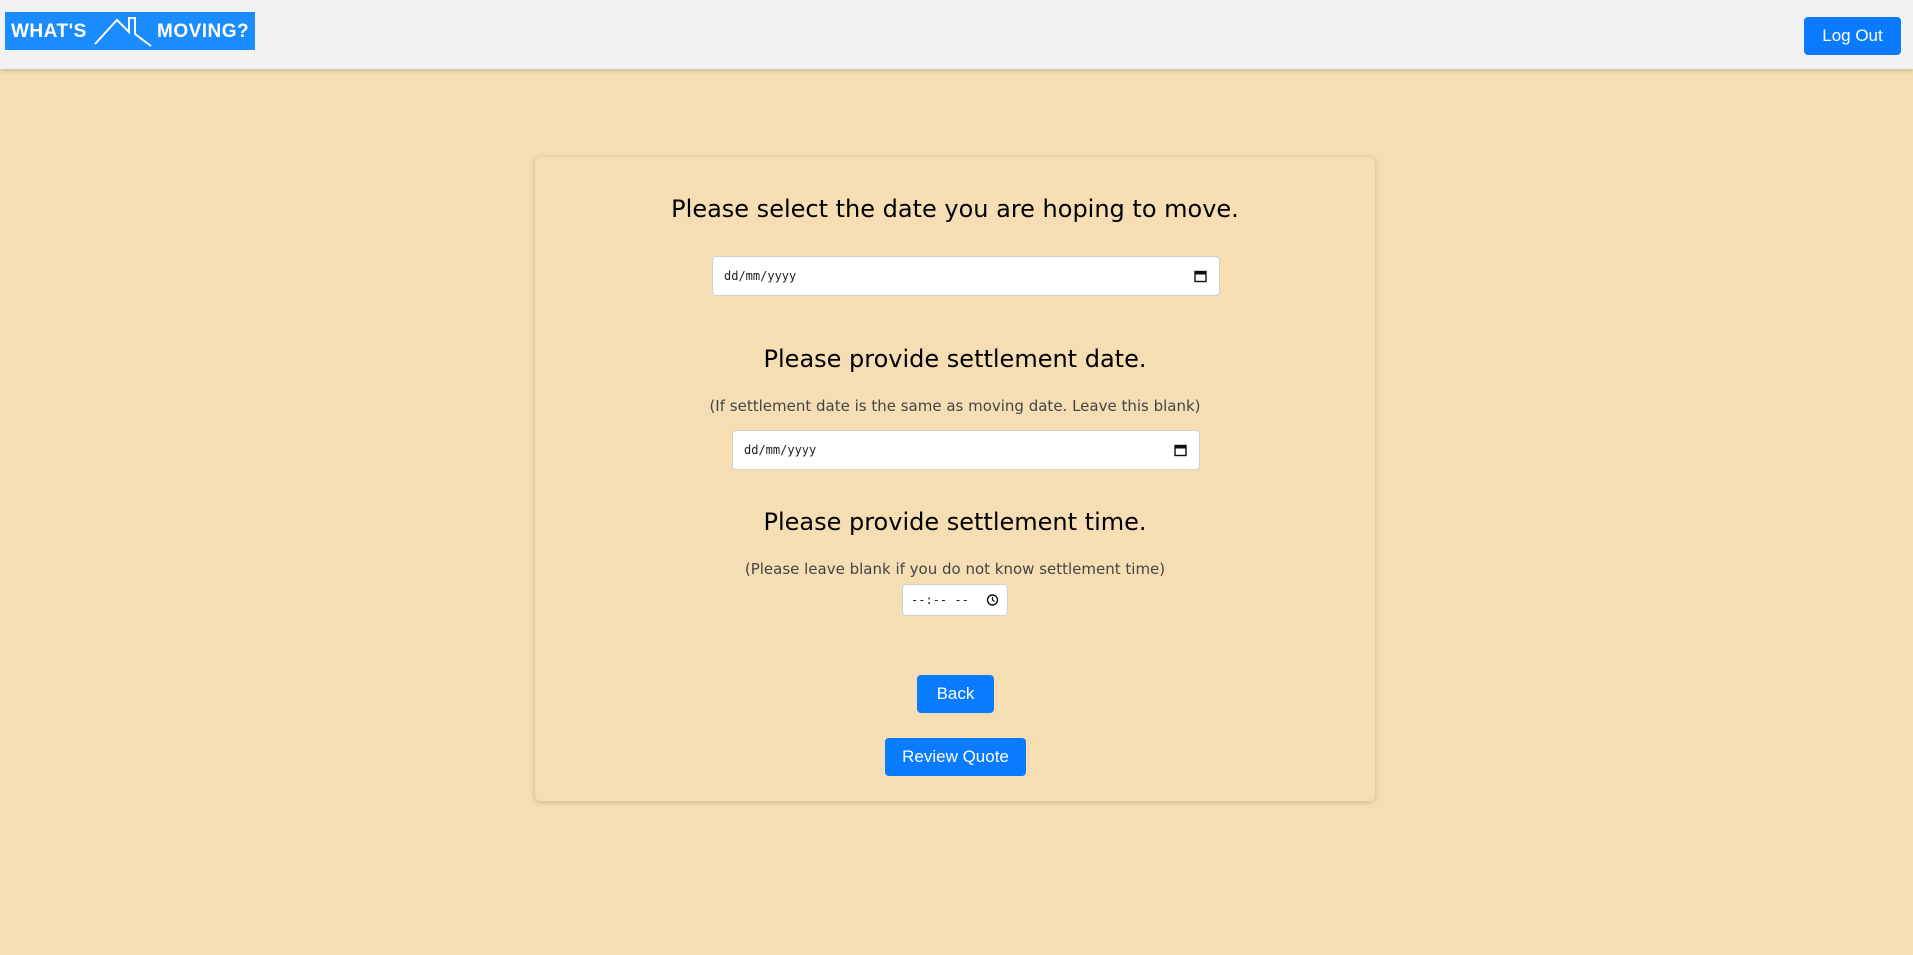 The width and height of the screenshot is (1913, 955). What do you see at coordinates (123, 32) in the screenshot?
I see `house-roof-icon` at bounding box center [123, 32].